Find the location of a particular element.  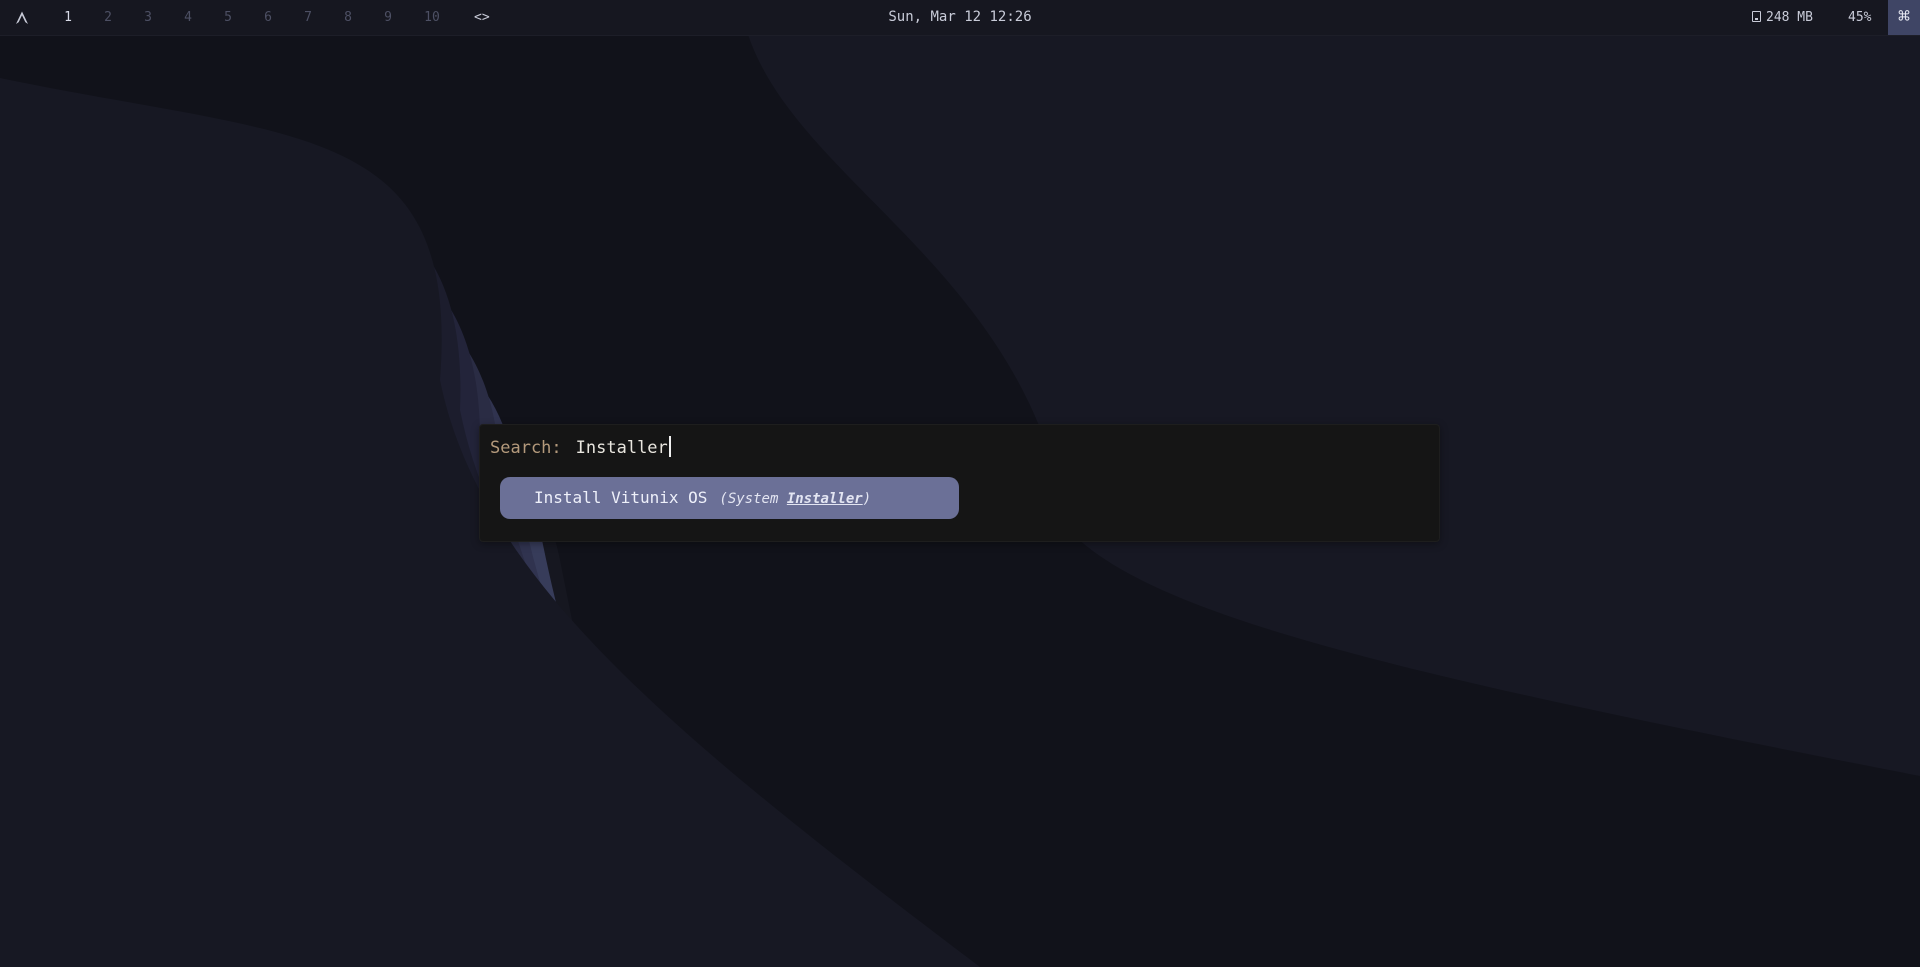

memory-value: 248 MB is located at coordinates (1789, 17).